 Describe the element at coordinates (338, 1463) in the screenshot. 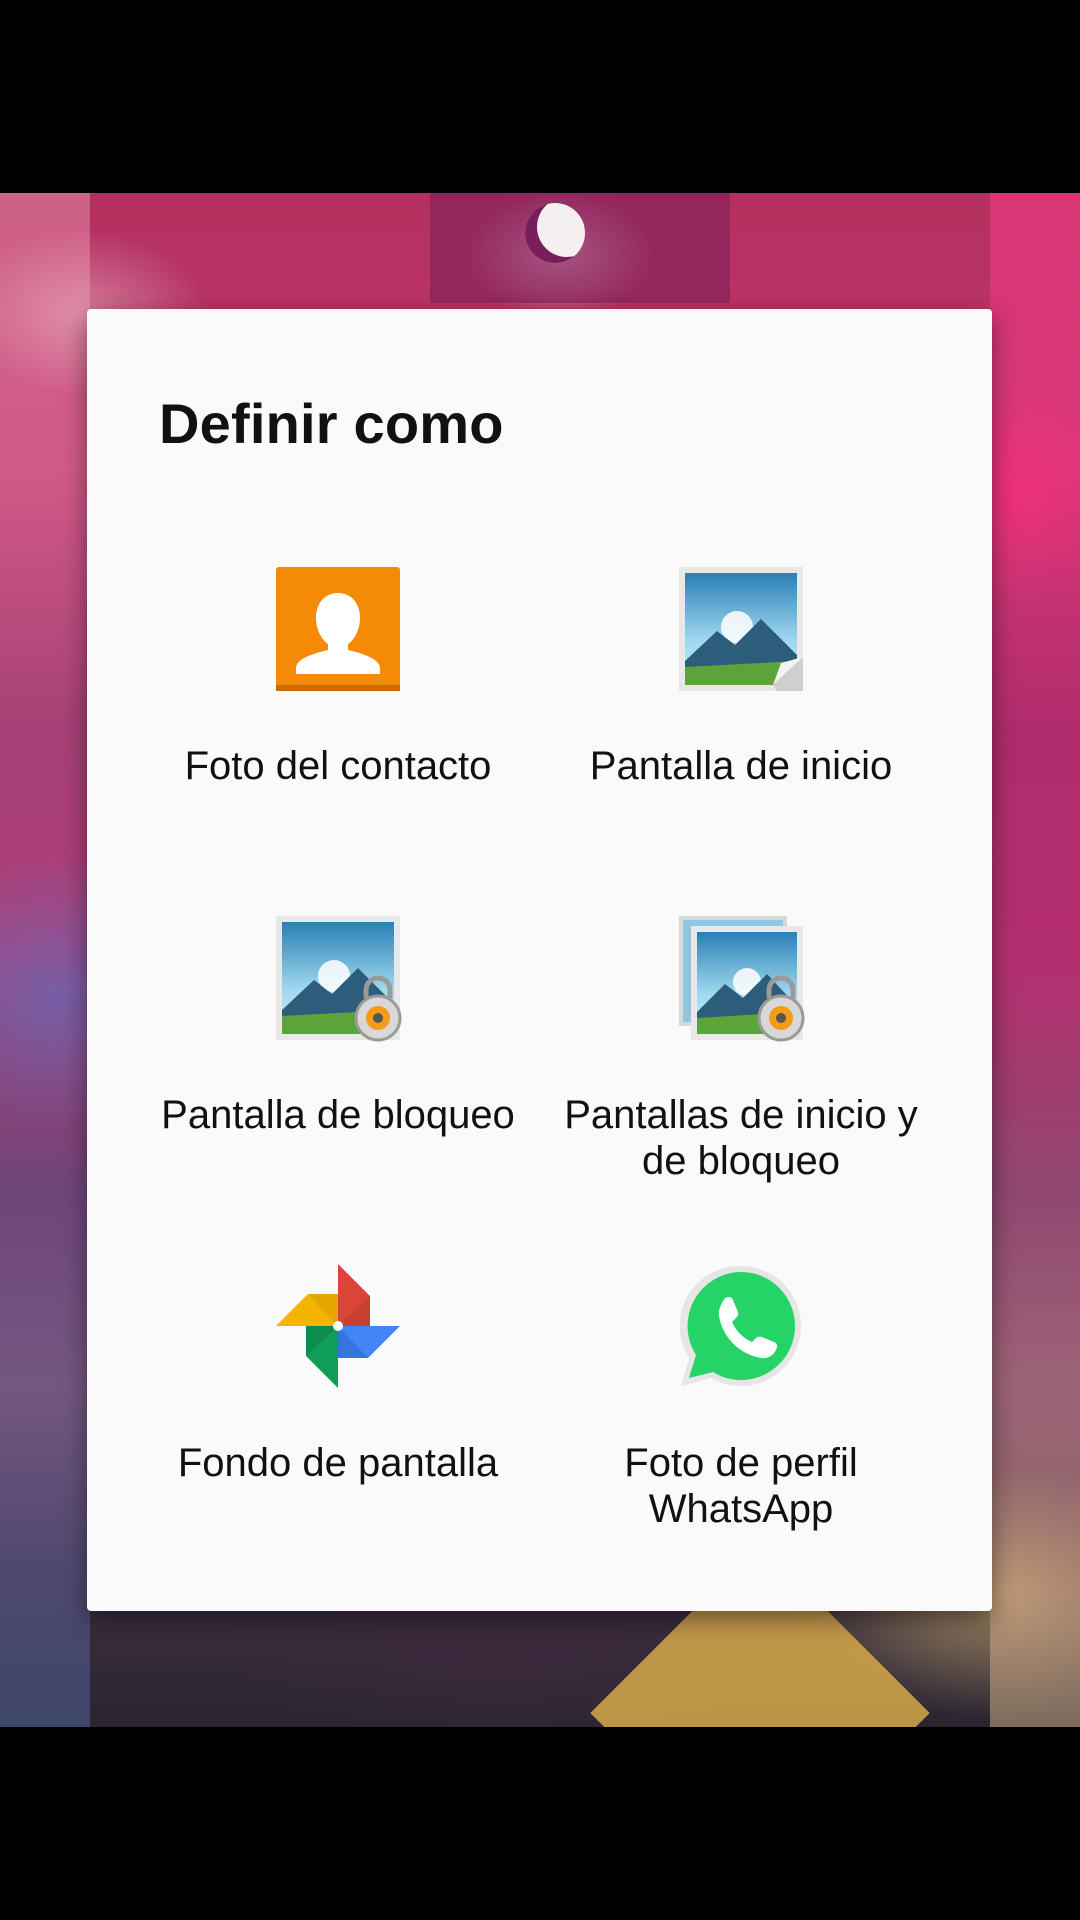

I see `option-label: Fondo de pantalla` at that location.